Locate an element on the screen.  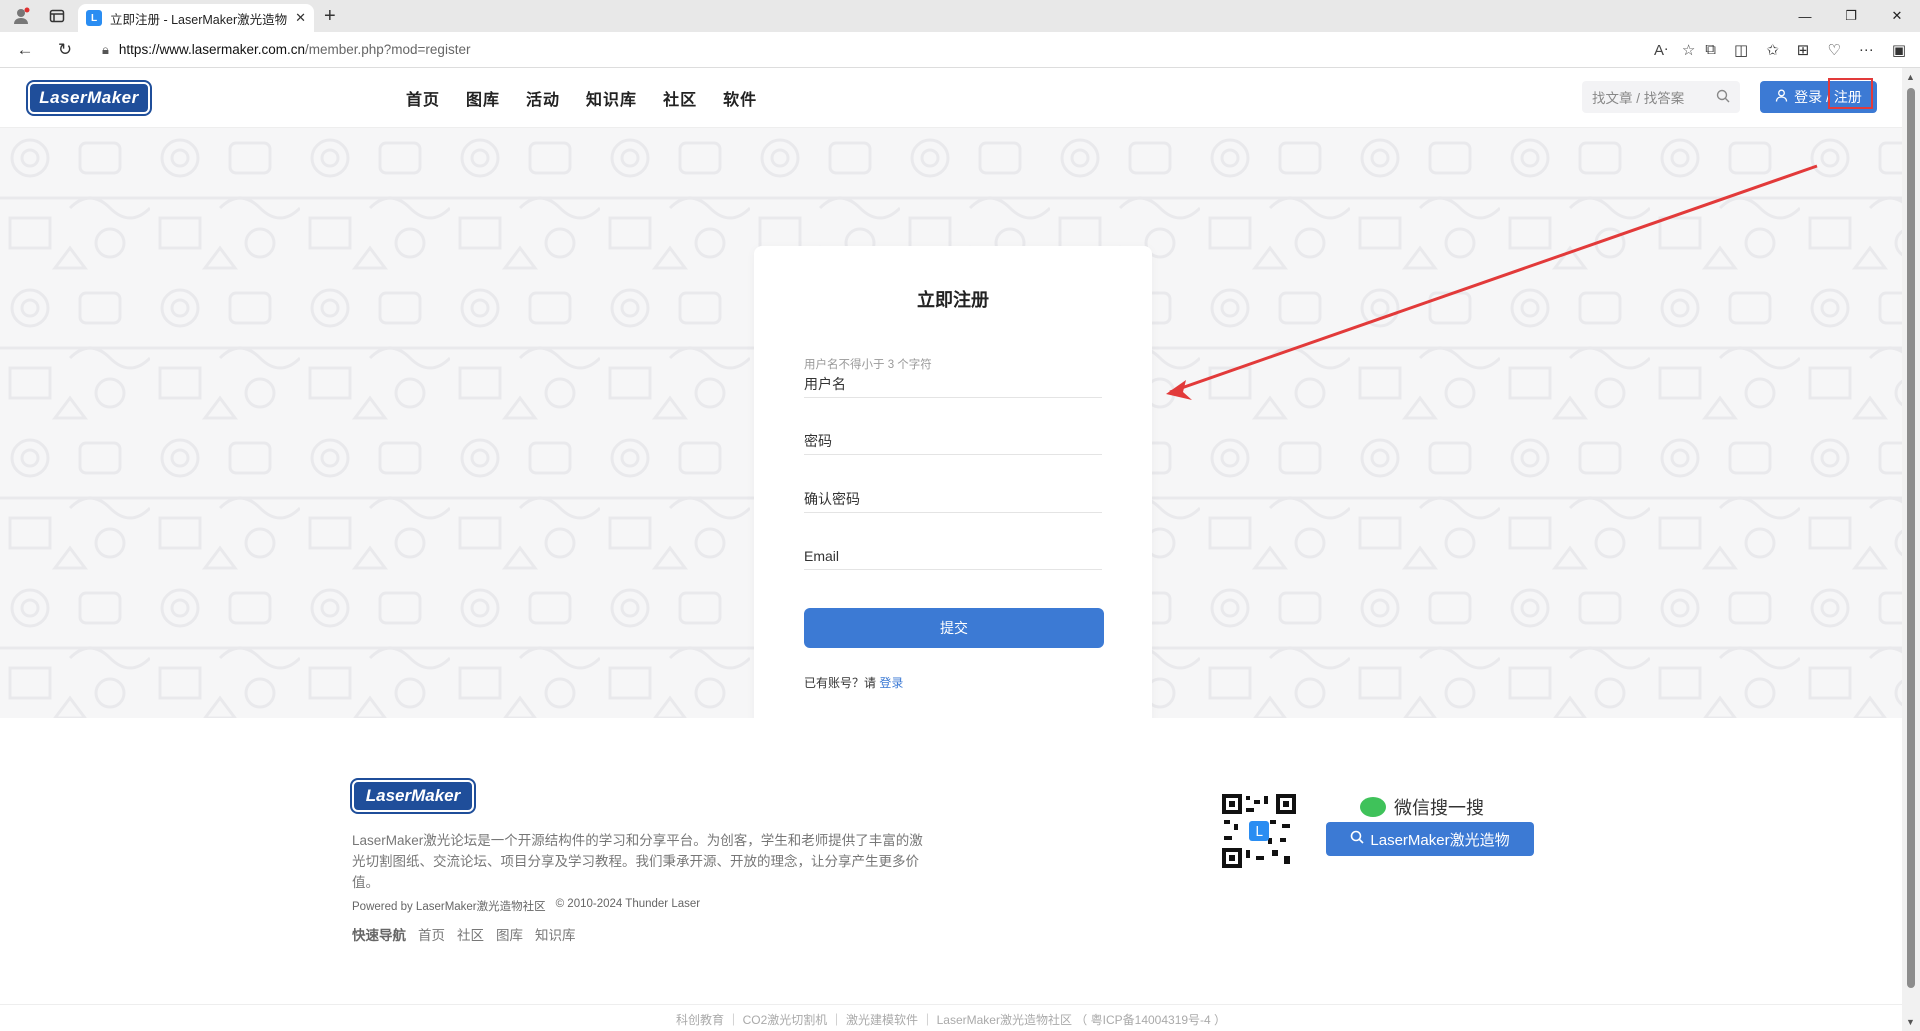
tab-title: 立即注册 - LaserMaker激光造物 is located at coordinates (199, 19).